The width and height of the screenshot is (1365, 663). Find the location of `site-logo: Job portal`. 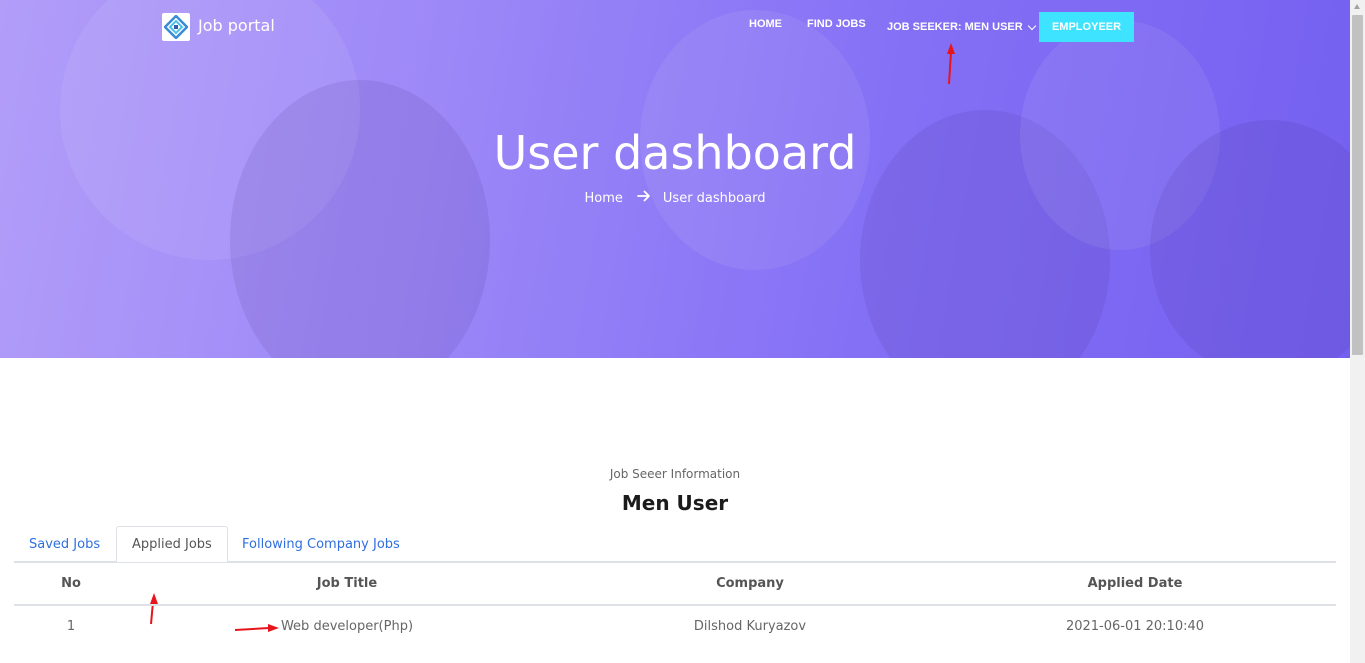

site-logo: Job portal is located at coordinates (218, 27).